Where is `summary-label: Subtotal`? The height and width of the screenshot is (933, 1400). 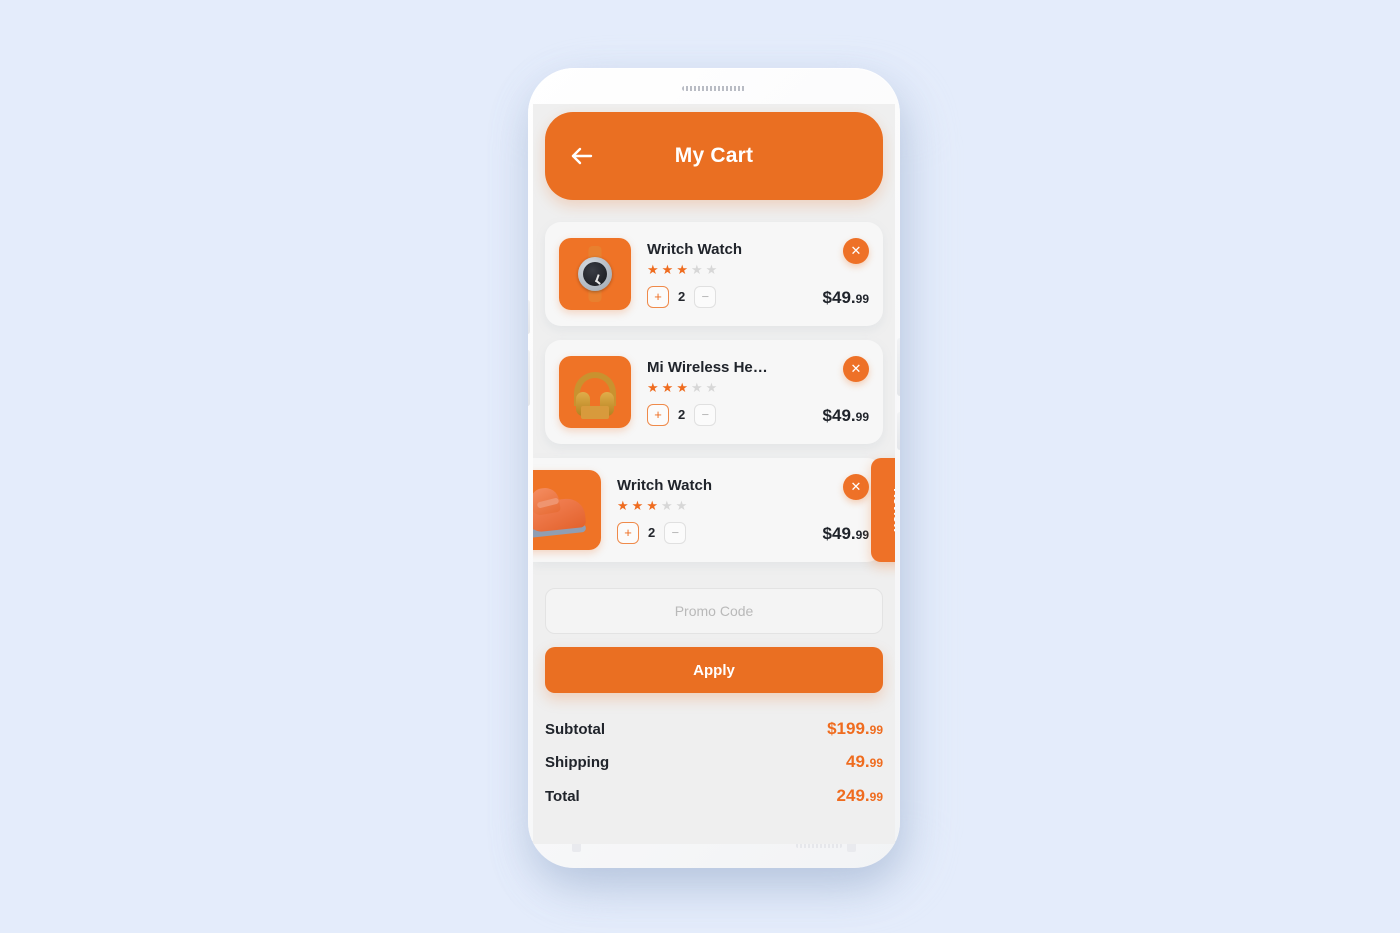
summary-label: Subtotal is located at coordinates (575, 729).